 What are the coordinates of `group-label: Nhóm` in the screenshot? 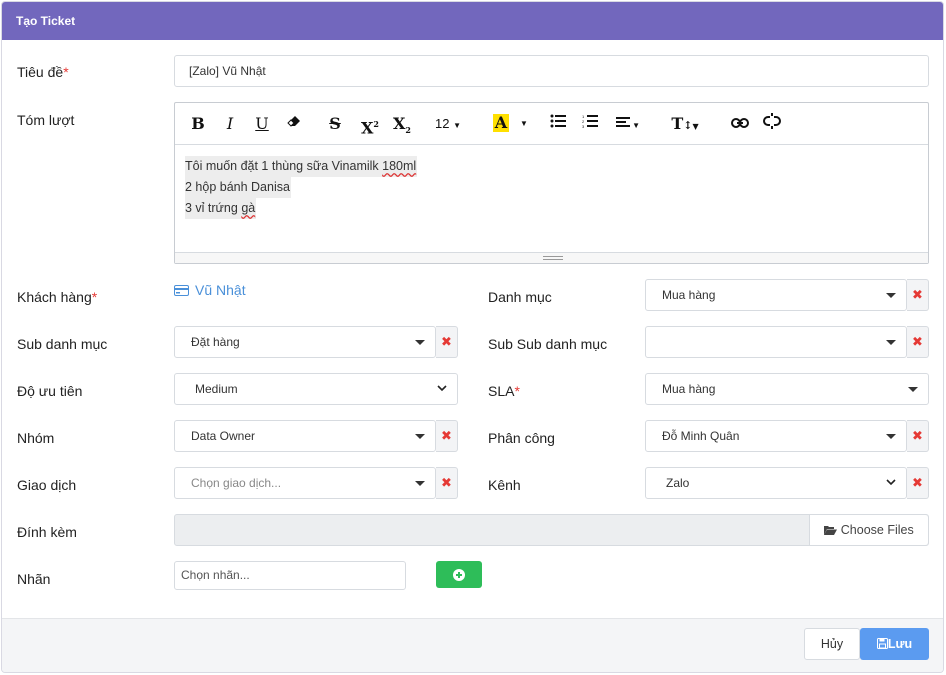 It's located at (36, 438).